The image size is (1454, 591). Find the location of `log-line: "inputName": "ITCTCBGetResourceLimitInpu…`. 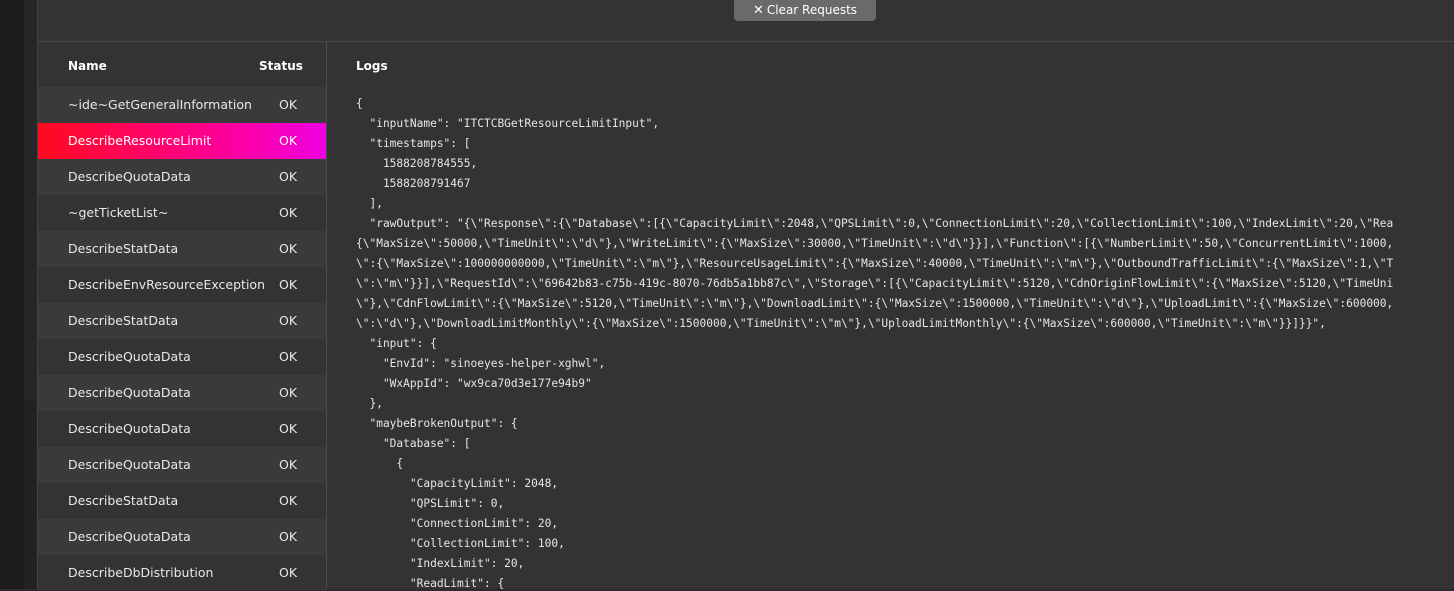

log-line: "inputName": "ITCTCBGetResourceLimitInpu… is located at coordinates (508, 123).